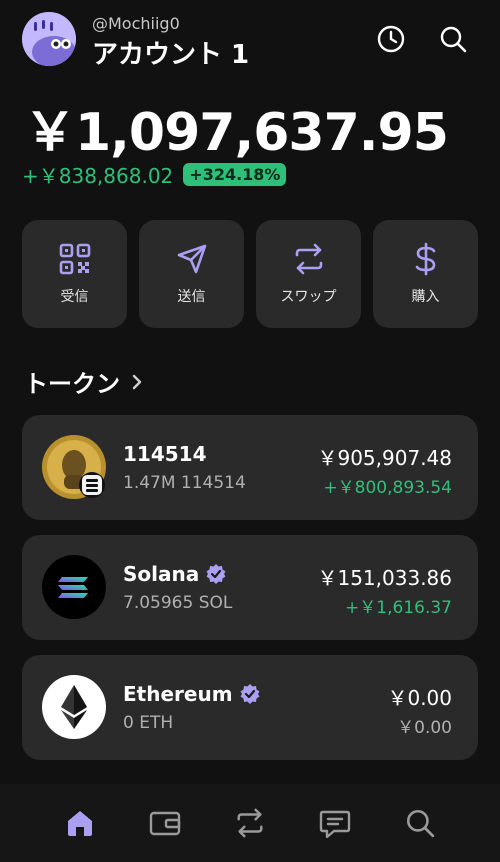 The height and width of the screenshot is (862, 500). Describe the element at coordinates (191, 259) in the screenshot. I see `send-icon` at that location.